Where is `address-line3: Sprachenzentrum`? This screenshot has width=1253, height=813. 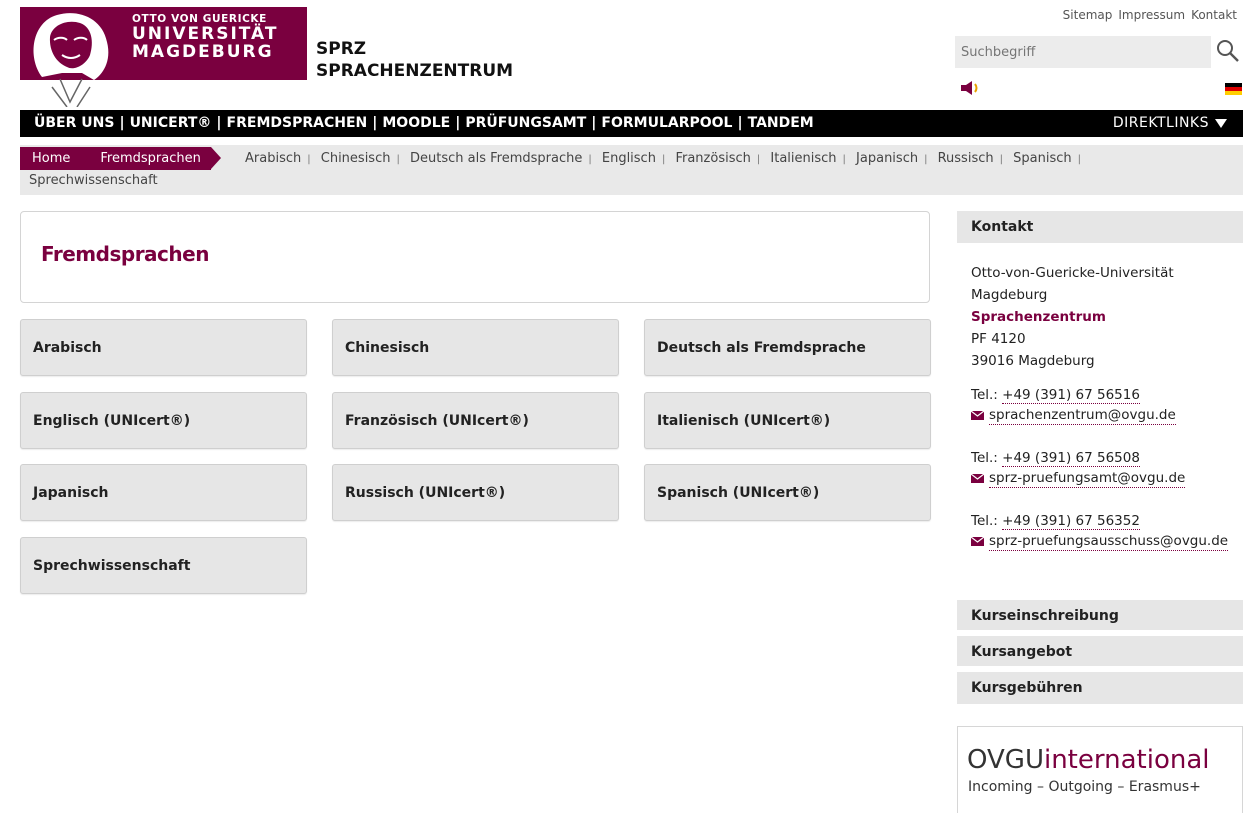 address-line3: Sprachenzentrum is located at coordinates (1038, 317).